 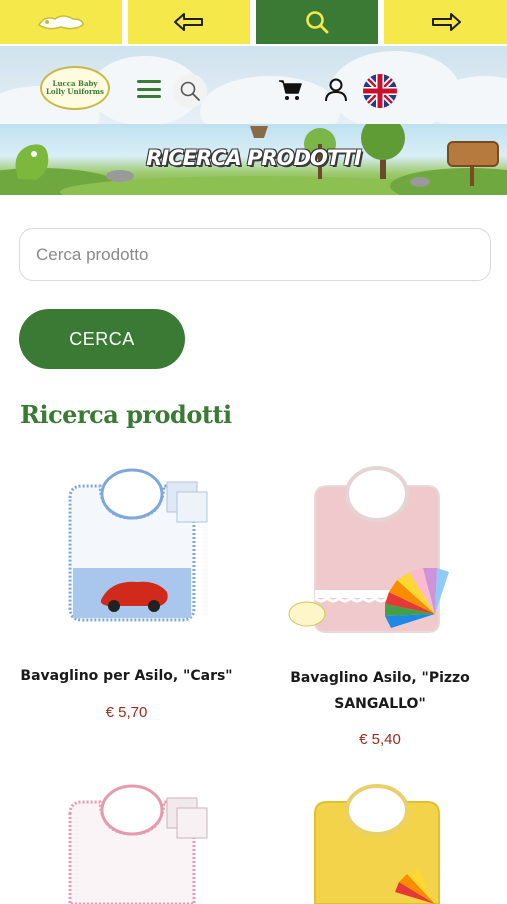 What do you see at coordinates (336, 90) in the screenshot?
I see `user-icon` at bounding box center [336, 90].